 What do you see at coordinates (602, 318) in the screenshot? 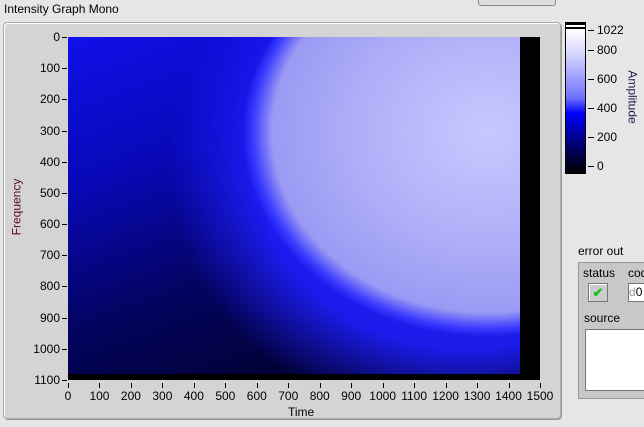
I see `source-label: source` at bounding box center [602, 318].